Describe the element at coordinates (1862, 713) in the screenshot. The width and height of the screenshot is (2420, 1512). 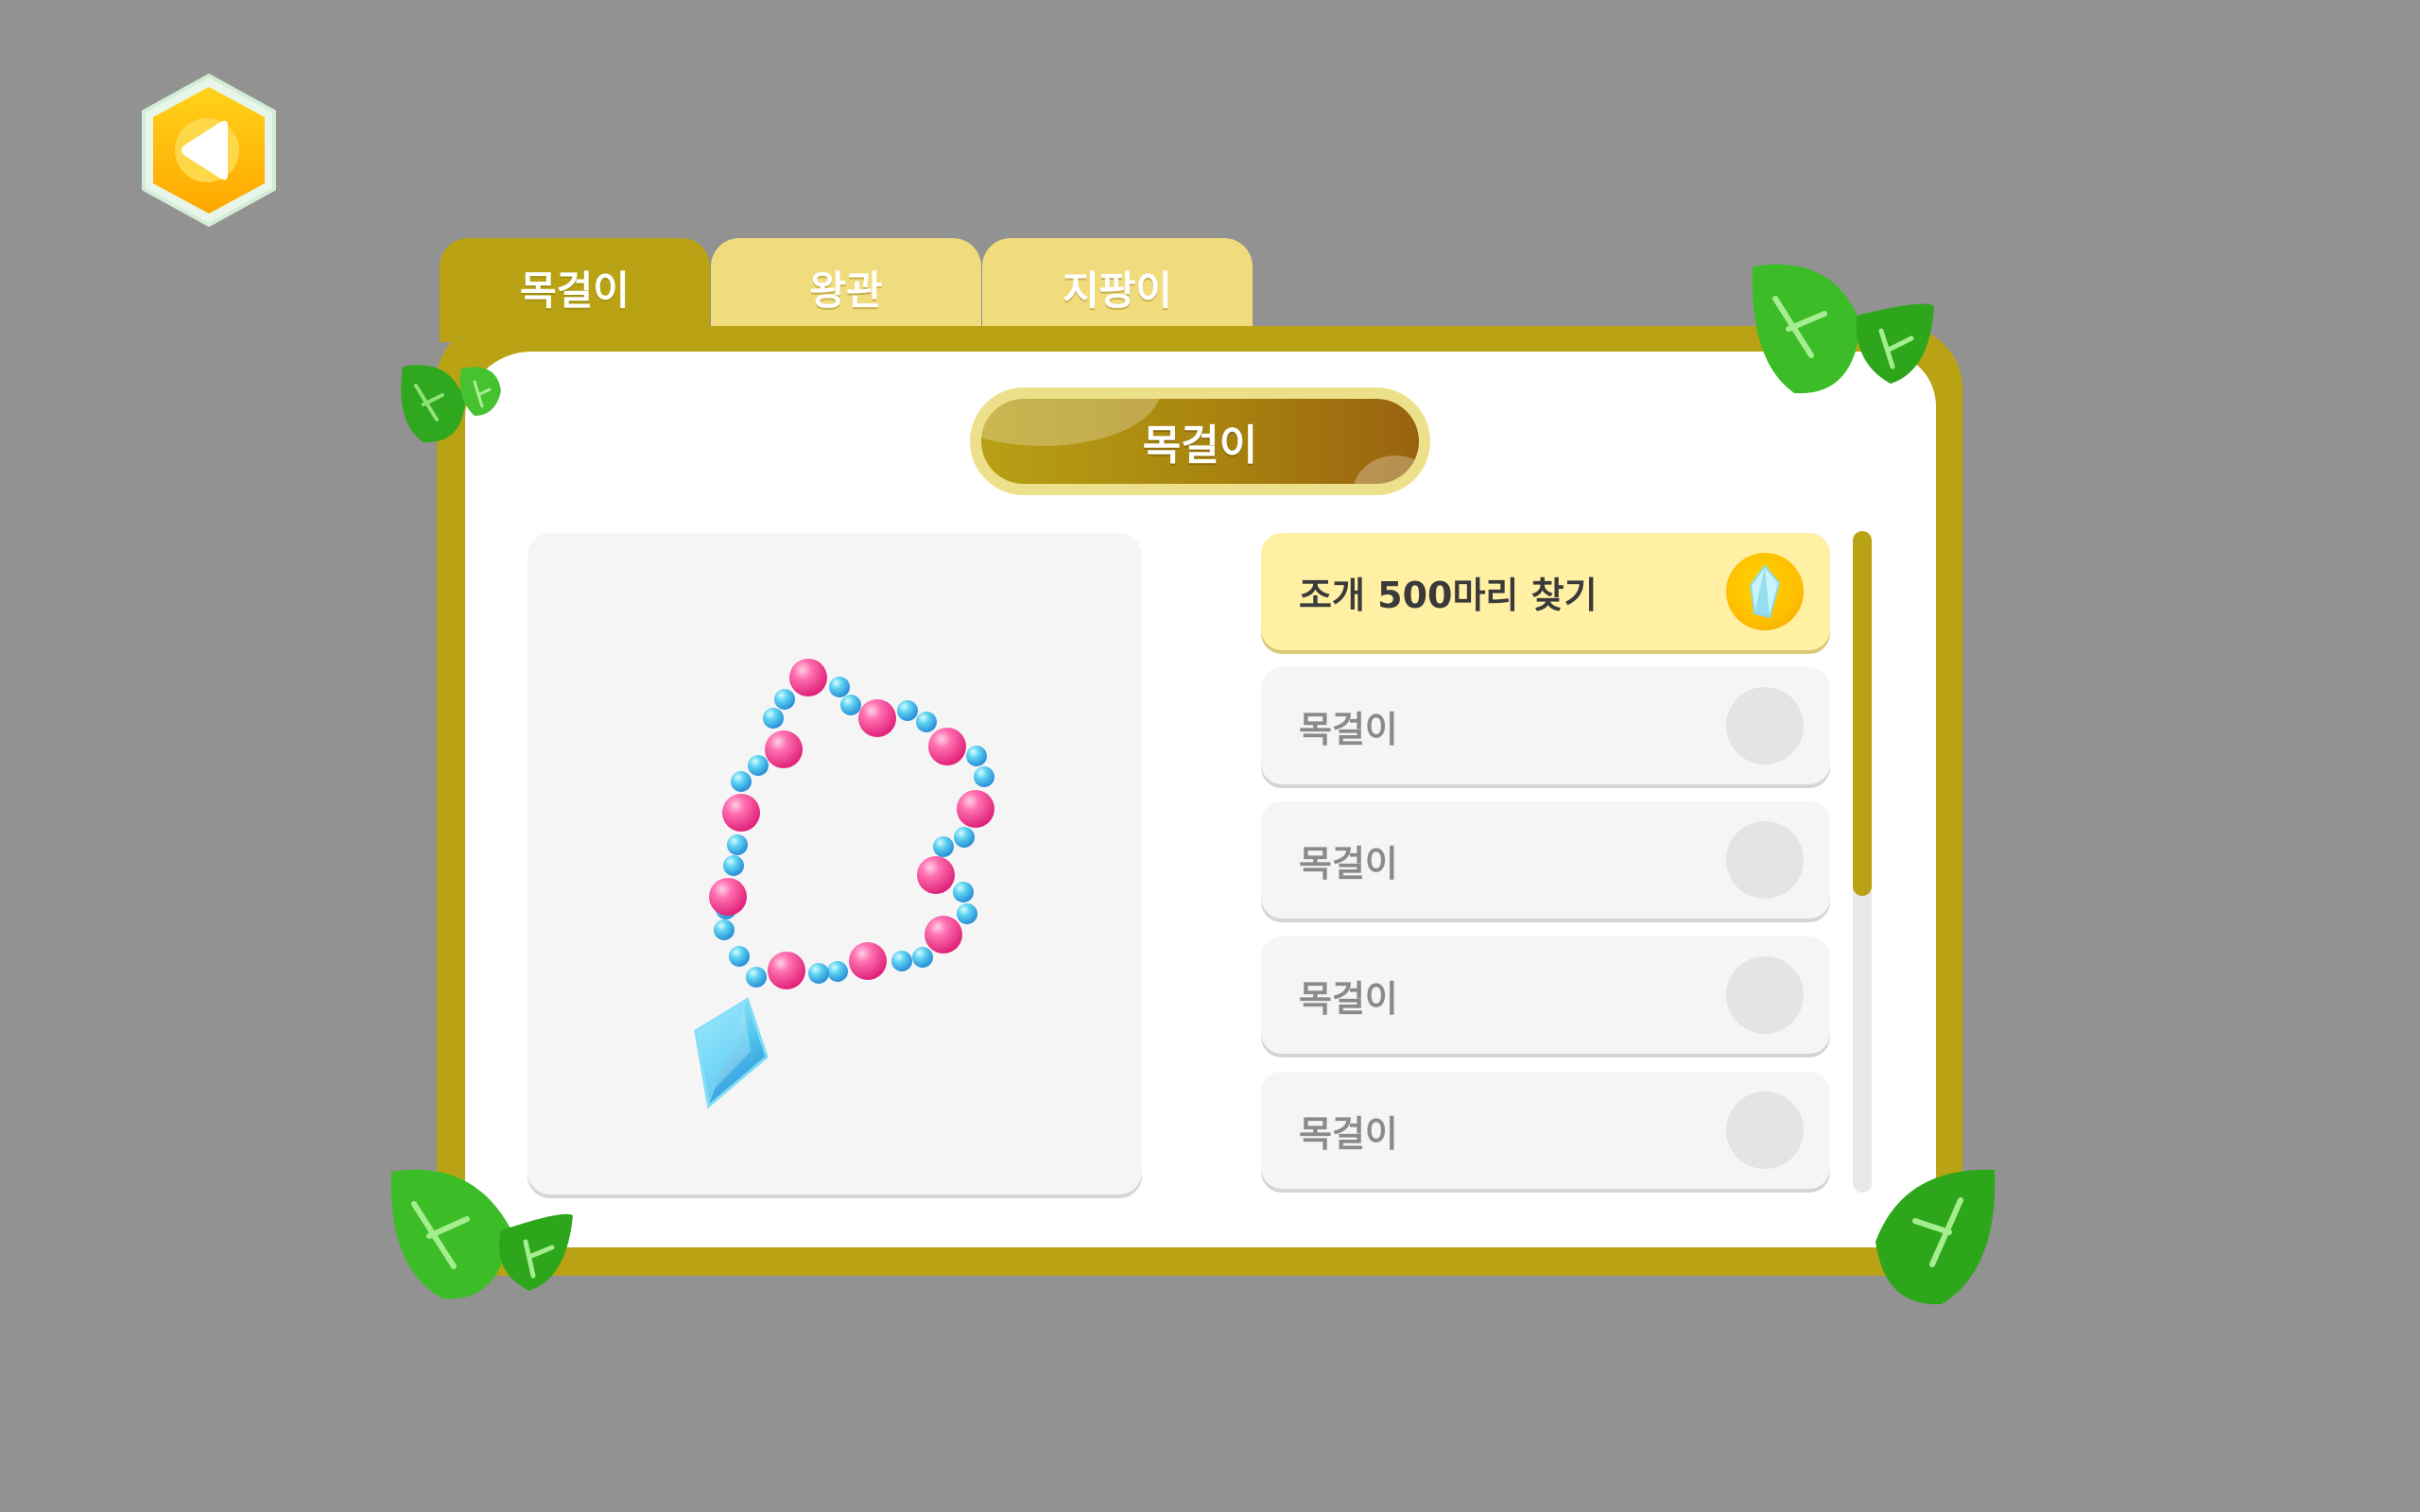
I see `scrollbar-thumb` at that location.